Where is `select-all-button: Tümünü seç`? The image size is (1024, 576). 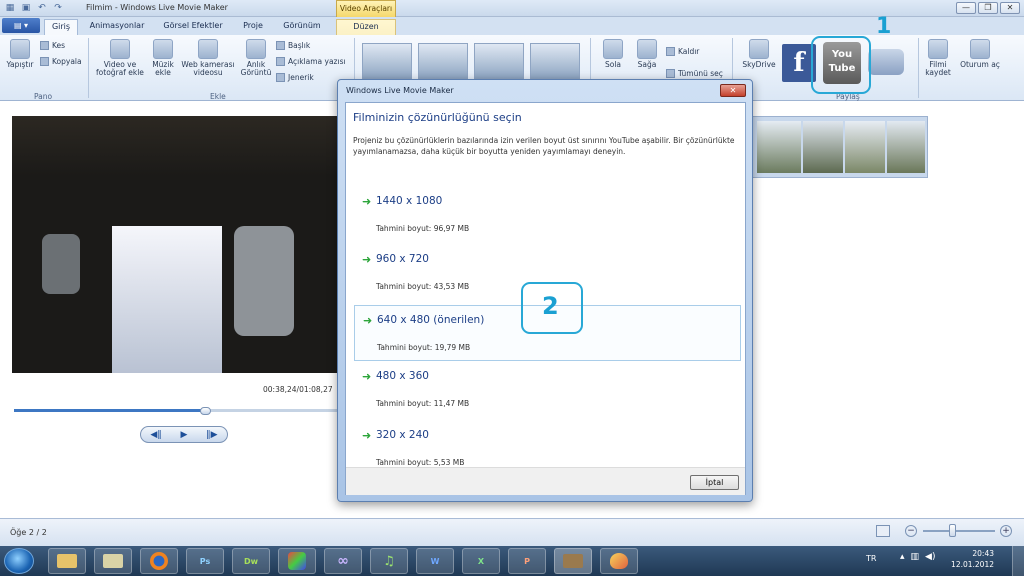 select-all-button: Tümünü seç is located at coordinates (694, 73).